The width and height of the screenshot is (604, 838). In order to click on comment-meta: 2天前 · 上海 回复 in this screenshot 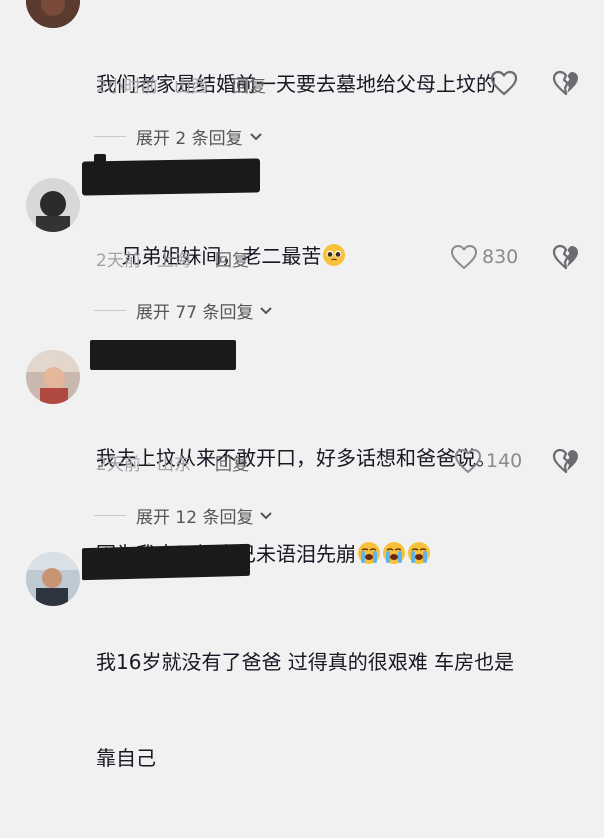, I will do `click(172, 258)`.